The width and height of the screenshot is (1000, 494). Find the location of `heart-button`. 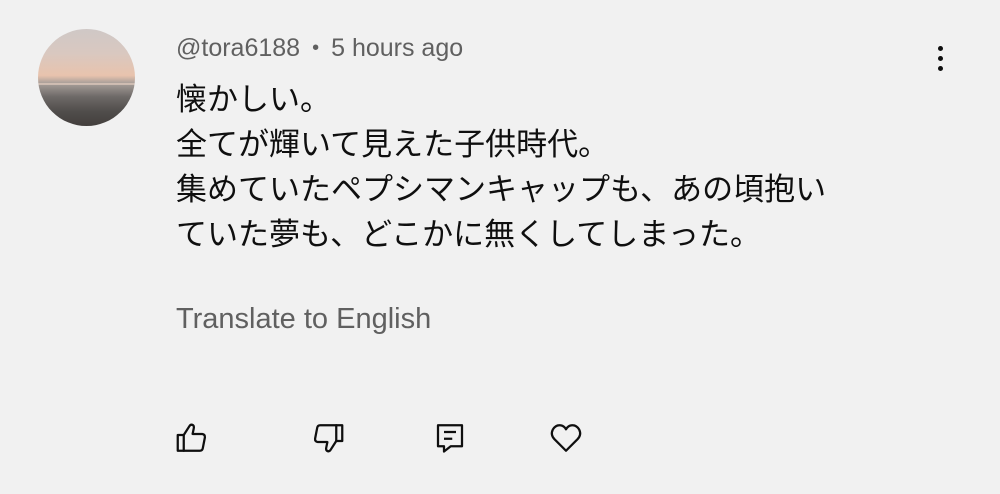

heart-button is located at coordinates (566, 438).